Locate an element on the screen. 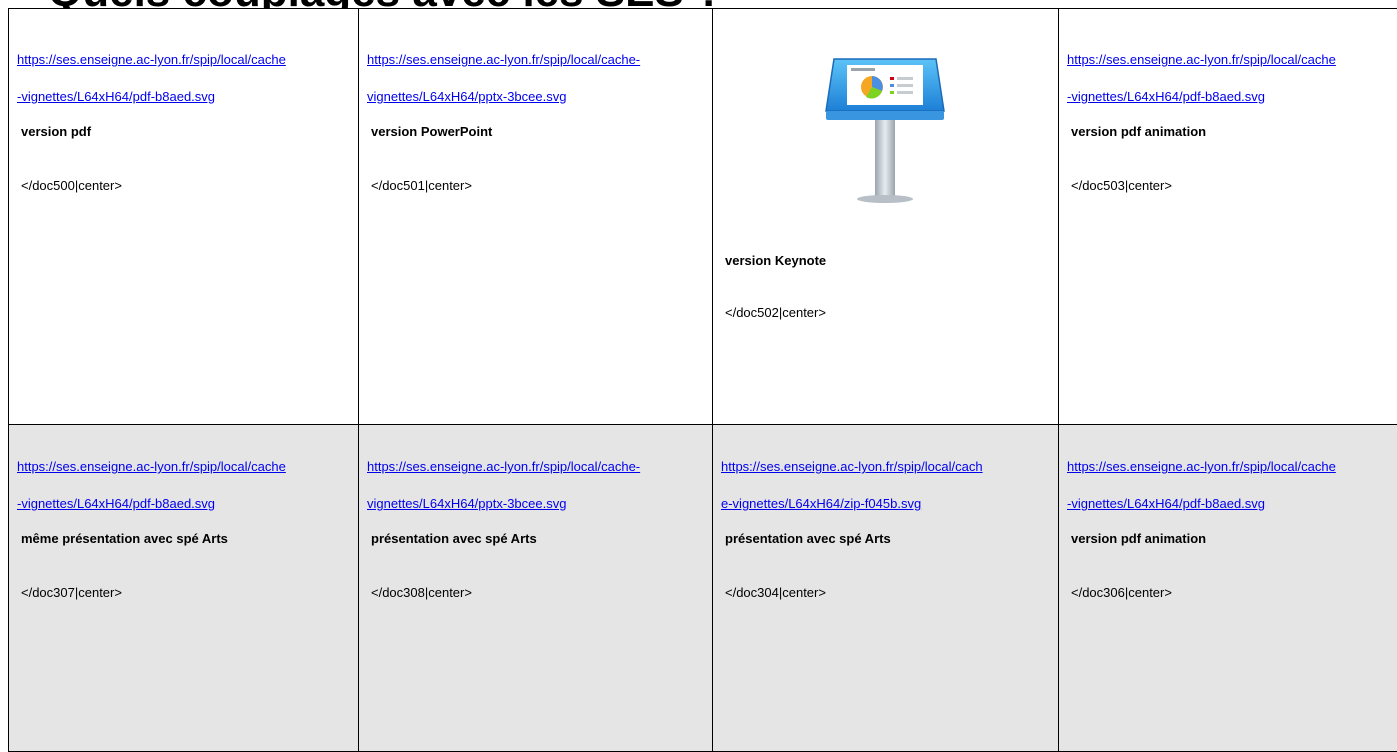 The height and width of the screenshot is (752, 1397). document-label: version Keynote is located at coordinates (886, 260).